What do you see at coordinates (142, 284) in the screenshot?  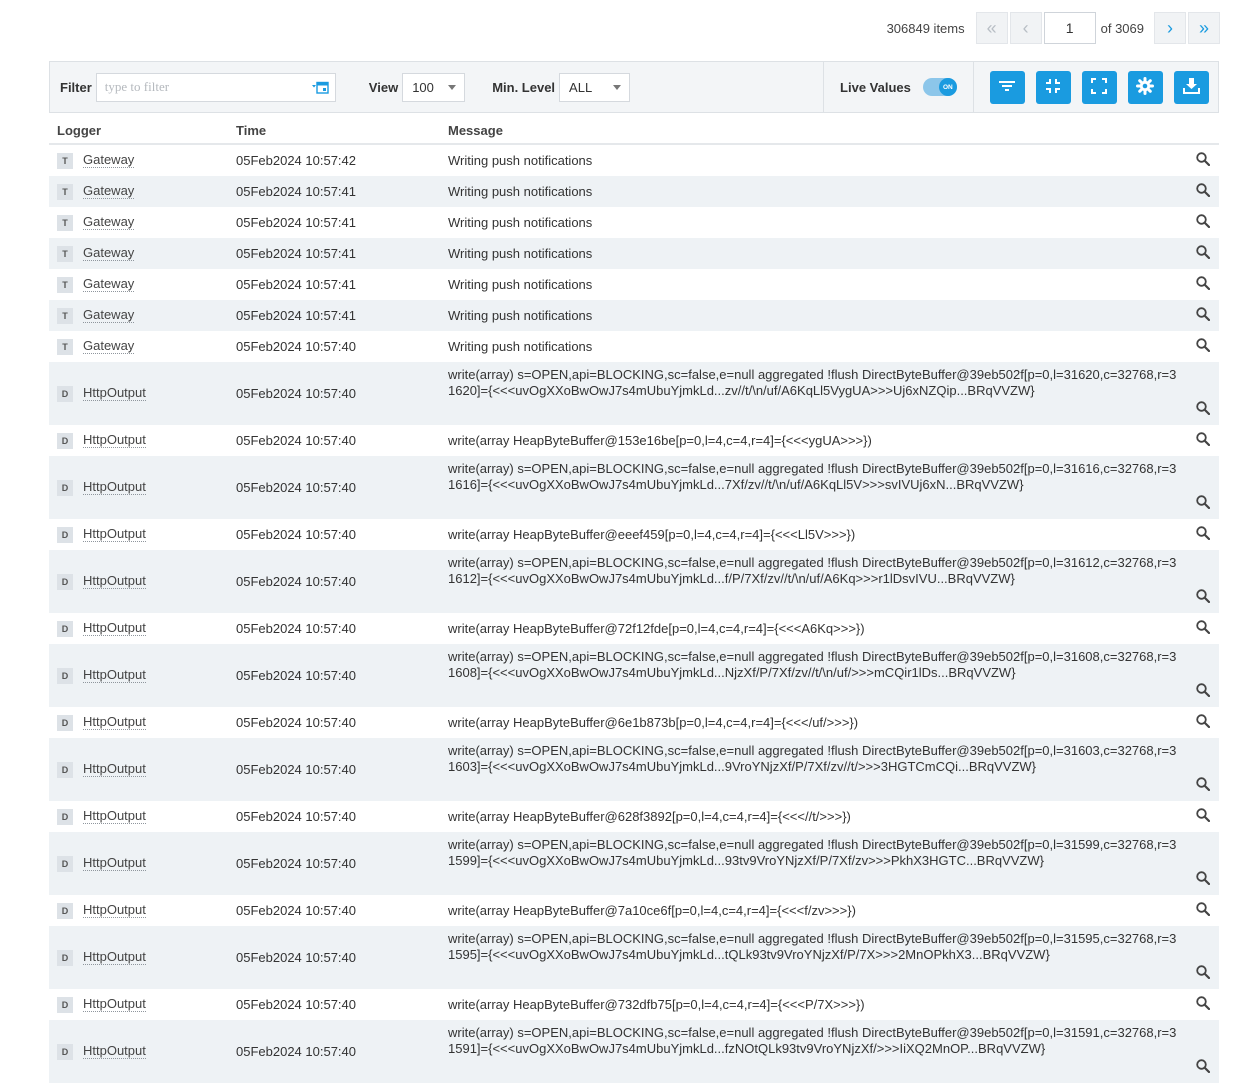 I see `logger-cell: T Gateway` at bounding box center [142, 284].